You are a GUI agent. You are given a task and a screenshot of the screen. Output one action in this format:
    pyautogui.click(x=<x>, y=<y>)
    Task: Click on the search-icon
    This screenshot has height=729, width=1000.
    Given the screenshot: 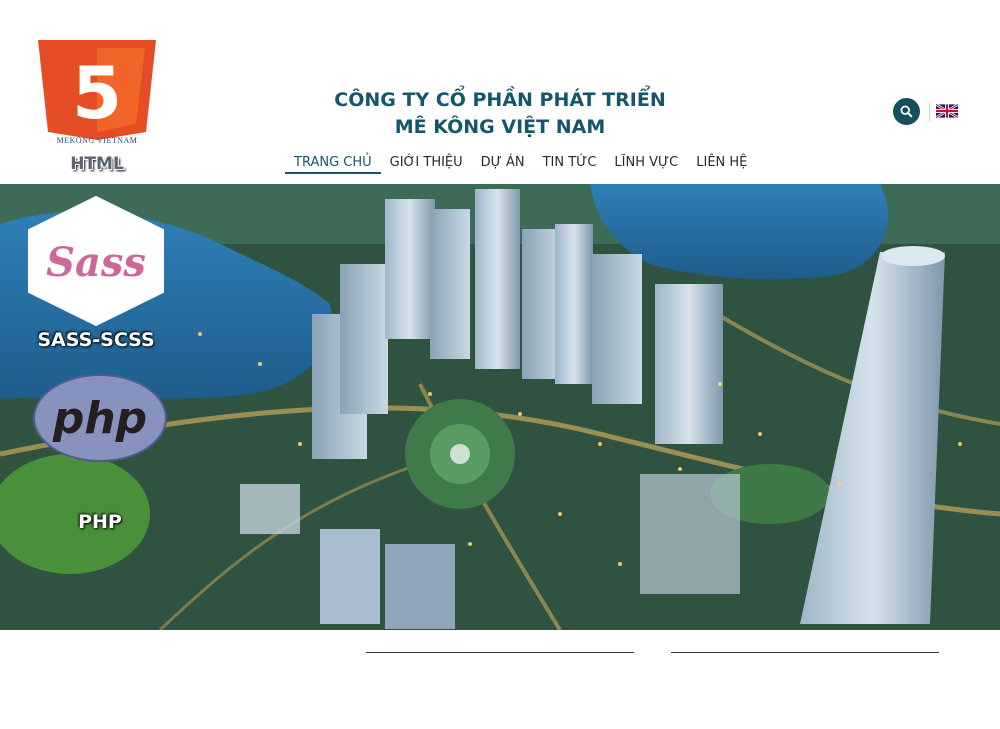 What is the action you would take?
    pyautogui.click(x=906, y=111)
    